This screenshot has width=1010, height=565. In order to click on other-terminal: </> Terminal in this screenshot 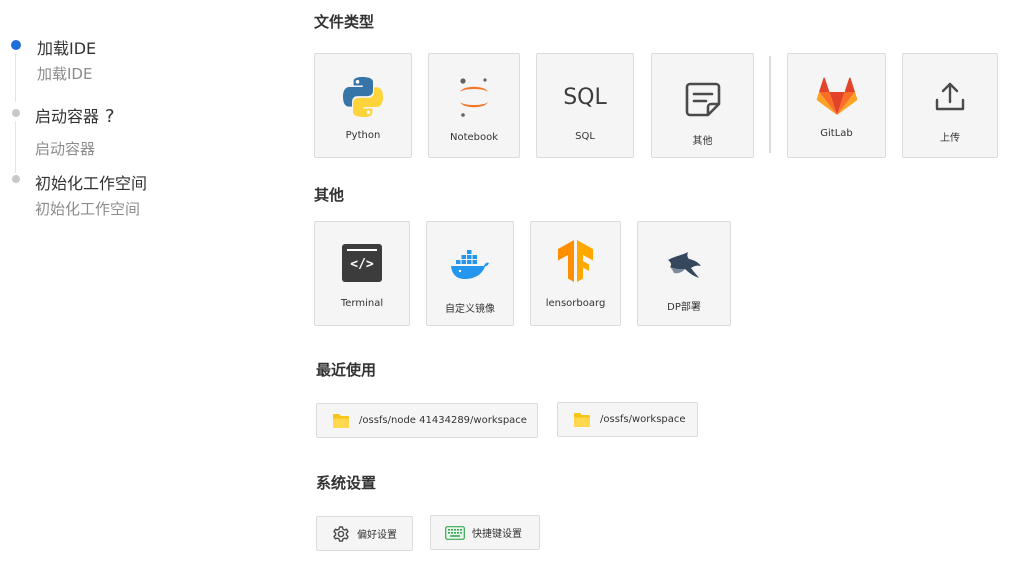, I will do `click(362, 273)`.